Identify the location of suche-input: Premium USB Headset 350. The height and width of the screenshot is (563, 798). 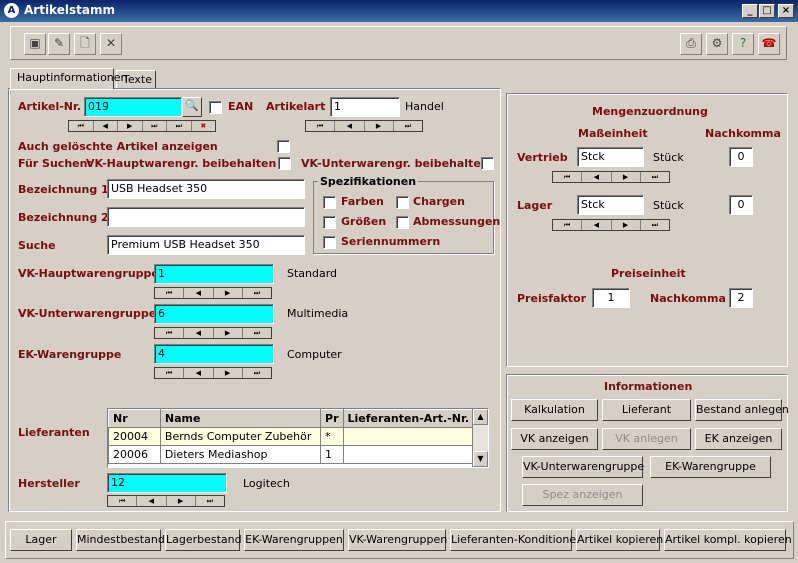
(206, 245).